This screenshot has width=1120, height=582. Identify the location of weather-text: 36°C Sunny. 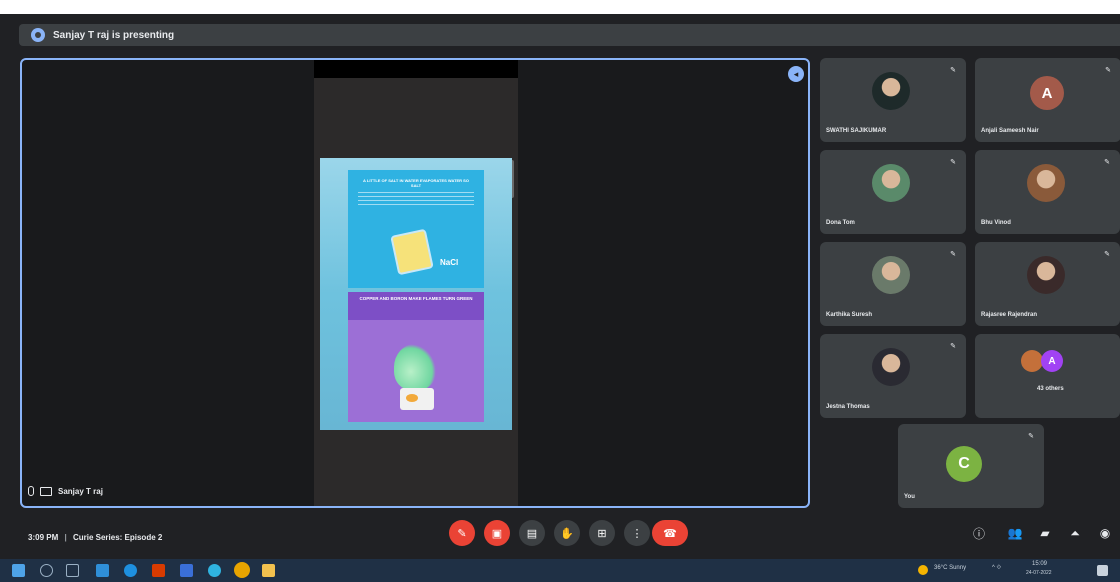
(950, 568).